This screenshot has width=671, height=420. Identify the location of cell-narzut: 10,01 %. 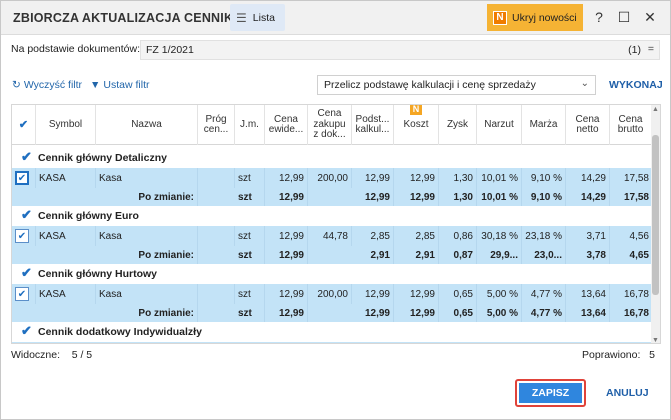
(499, 178).